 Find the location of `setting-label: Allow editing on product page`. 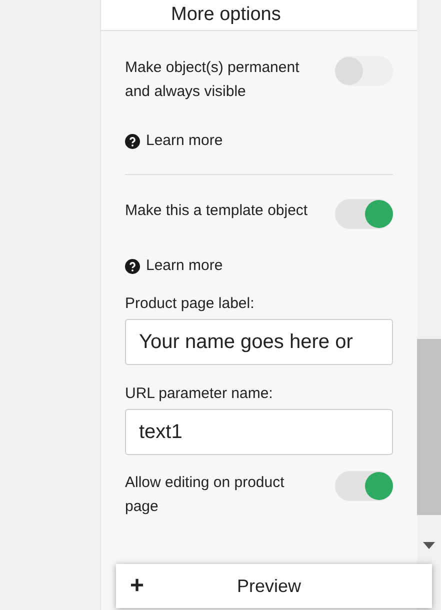

setting-label: Allow editing on product page is located at coordinates (205, 495).